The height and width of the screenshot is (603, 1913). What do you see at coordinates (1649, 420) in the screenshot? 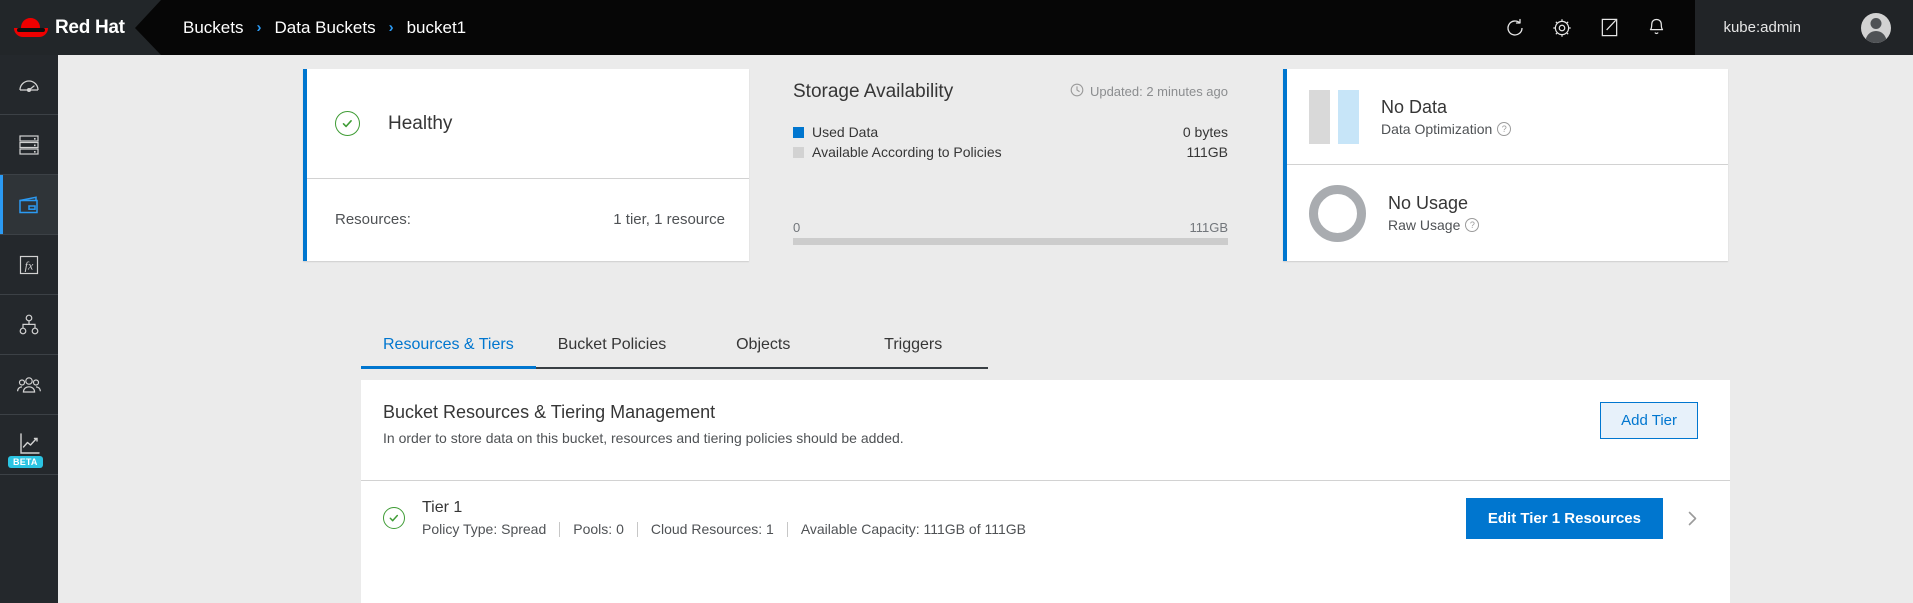
I see `add-tier-button: Add Tier` at bounding box center [1649, 420].